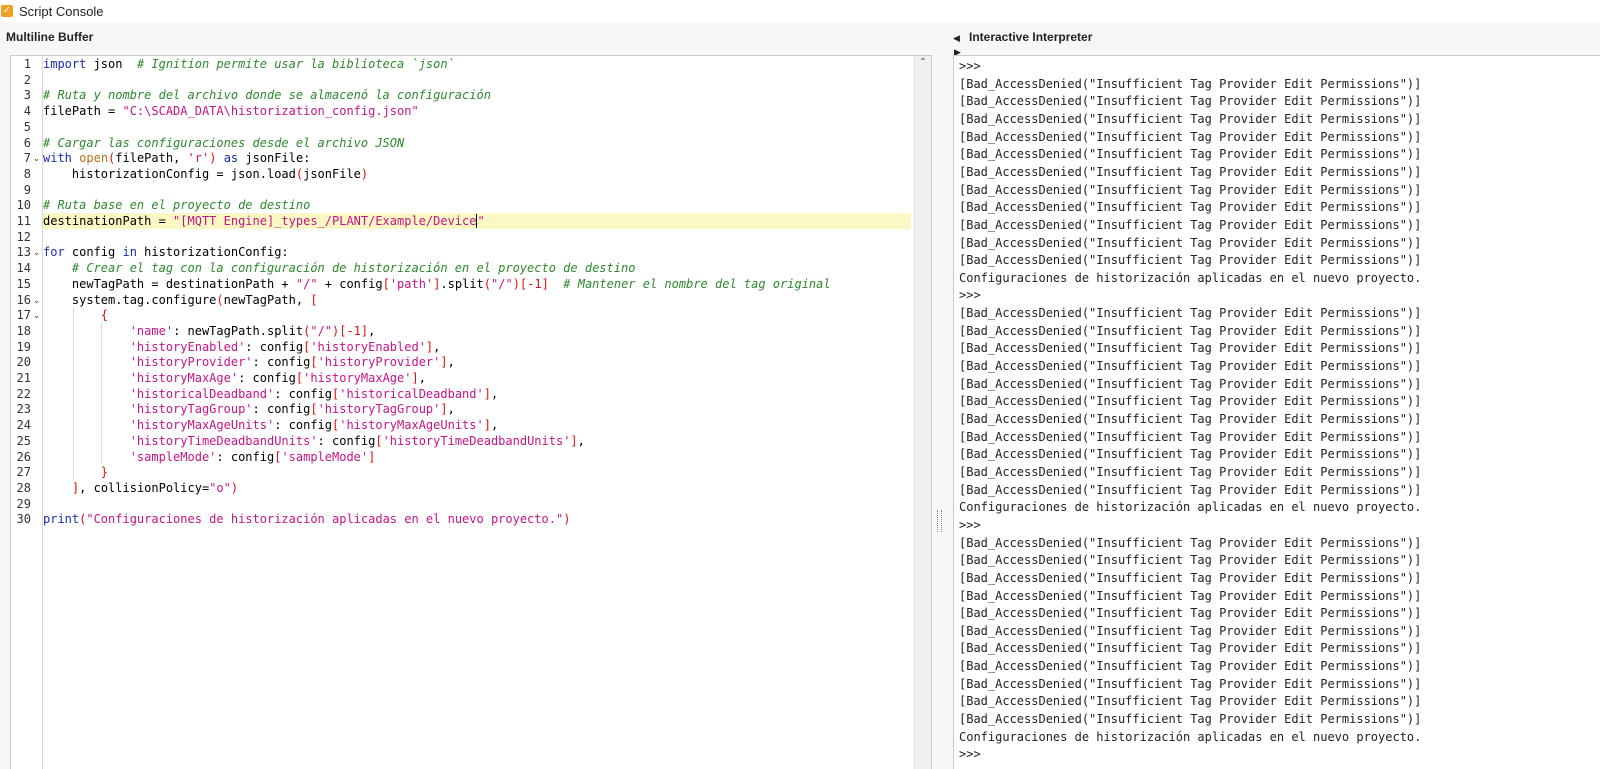 The width and height of the screenshot is (1600, 769). I want to click on app-icon: ✓, so click(7, 11).